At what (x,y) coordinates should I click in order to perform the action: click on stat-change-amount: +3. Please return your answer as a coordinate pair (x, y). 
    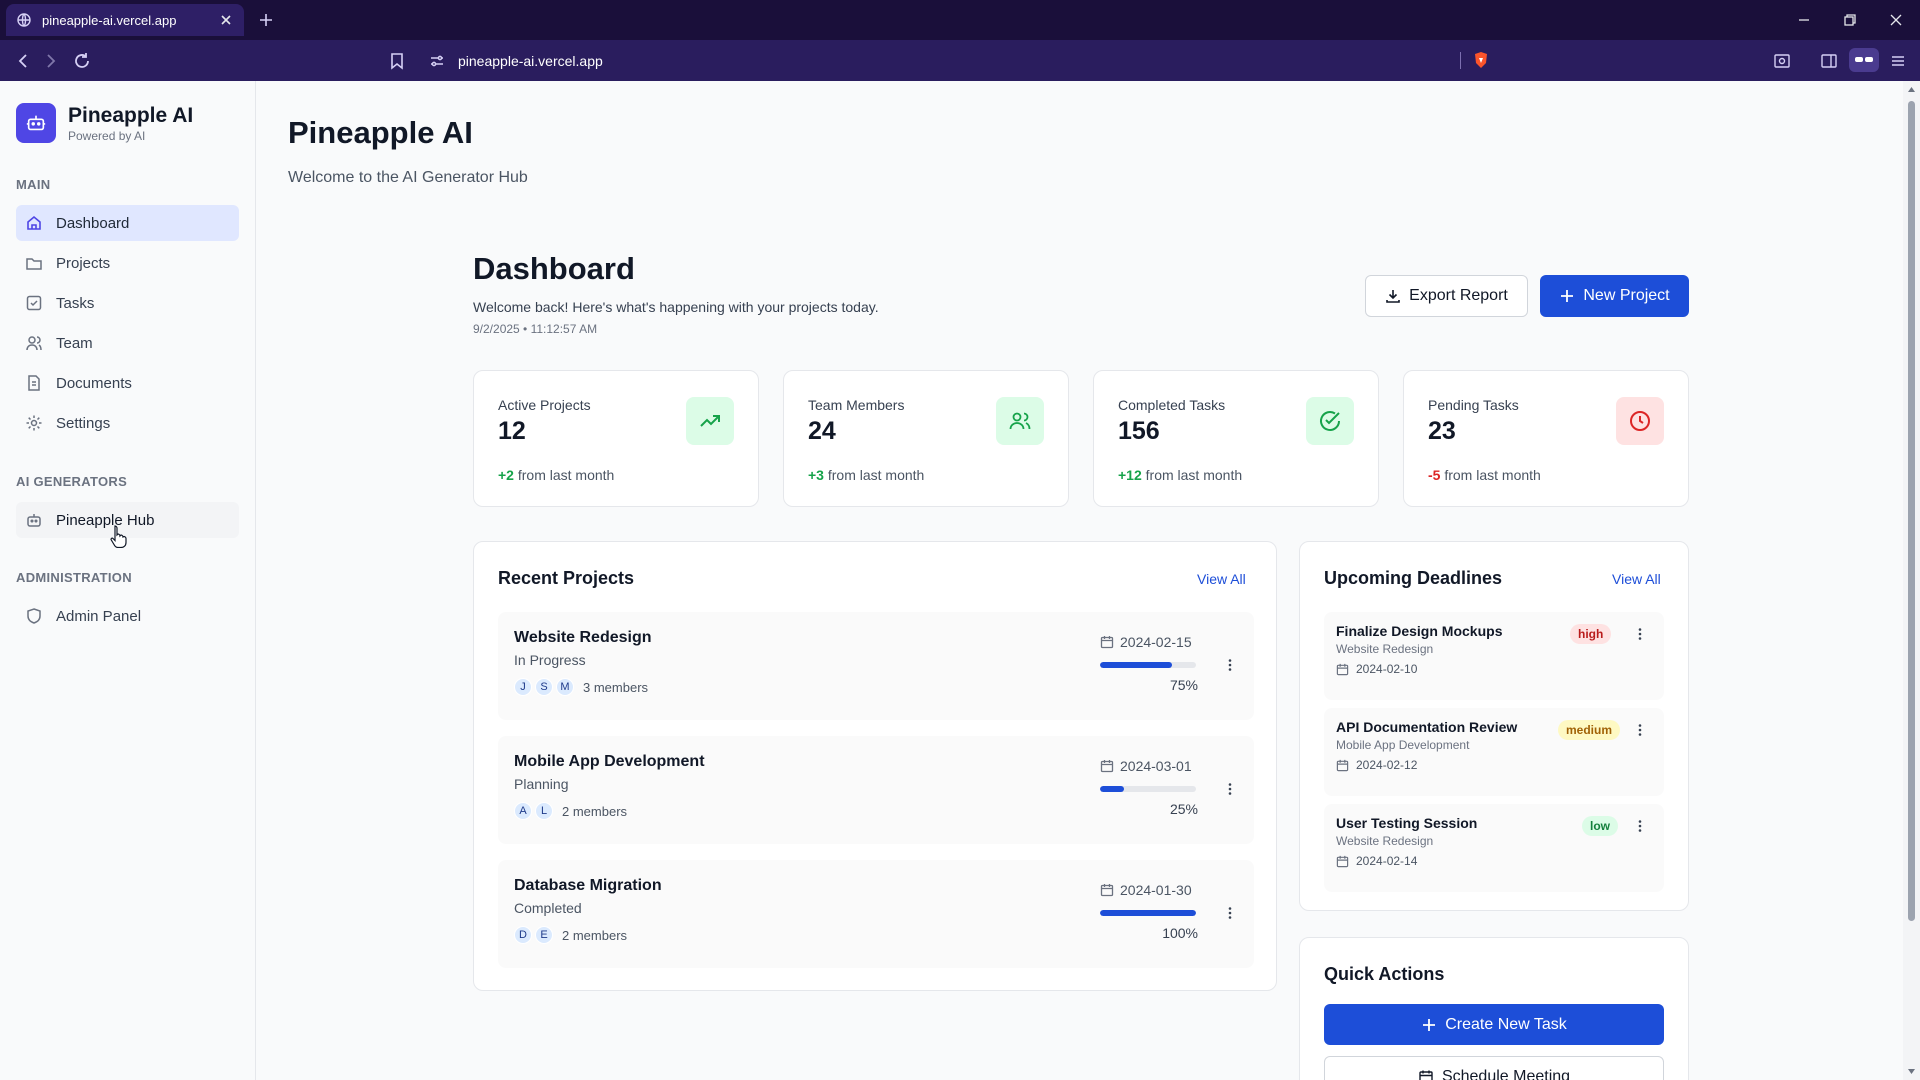
    Looking at the image, I should click on (816, 475).